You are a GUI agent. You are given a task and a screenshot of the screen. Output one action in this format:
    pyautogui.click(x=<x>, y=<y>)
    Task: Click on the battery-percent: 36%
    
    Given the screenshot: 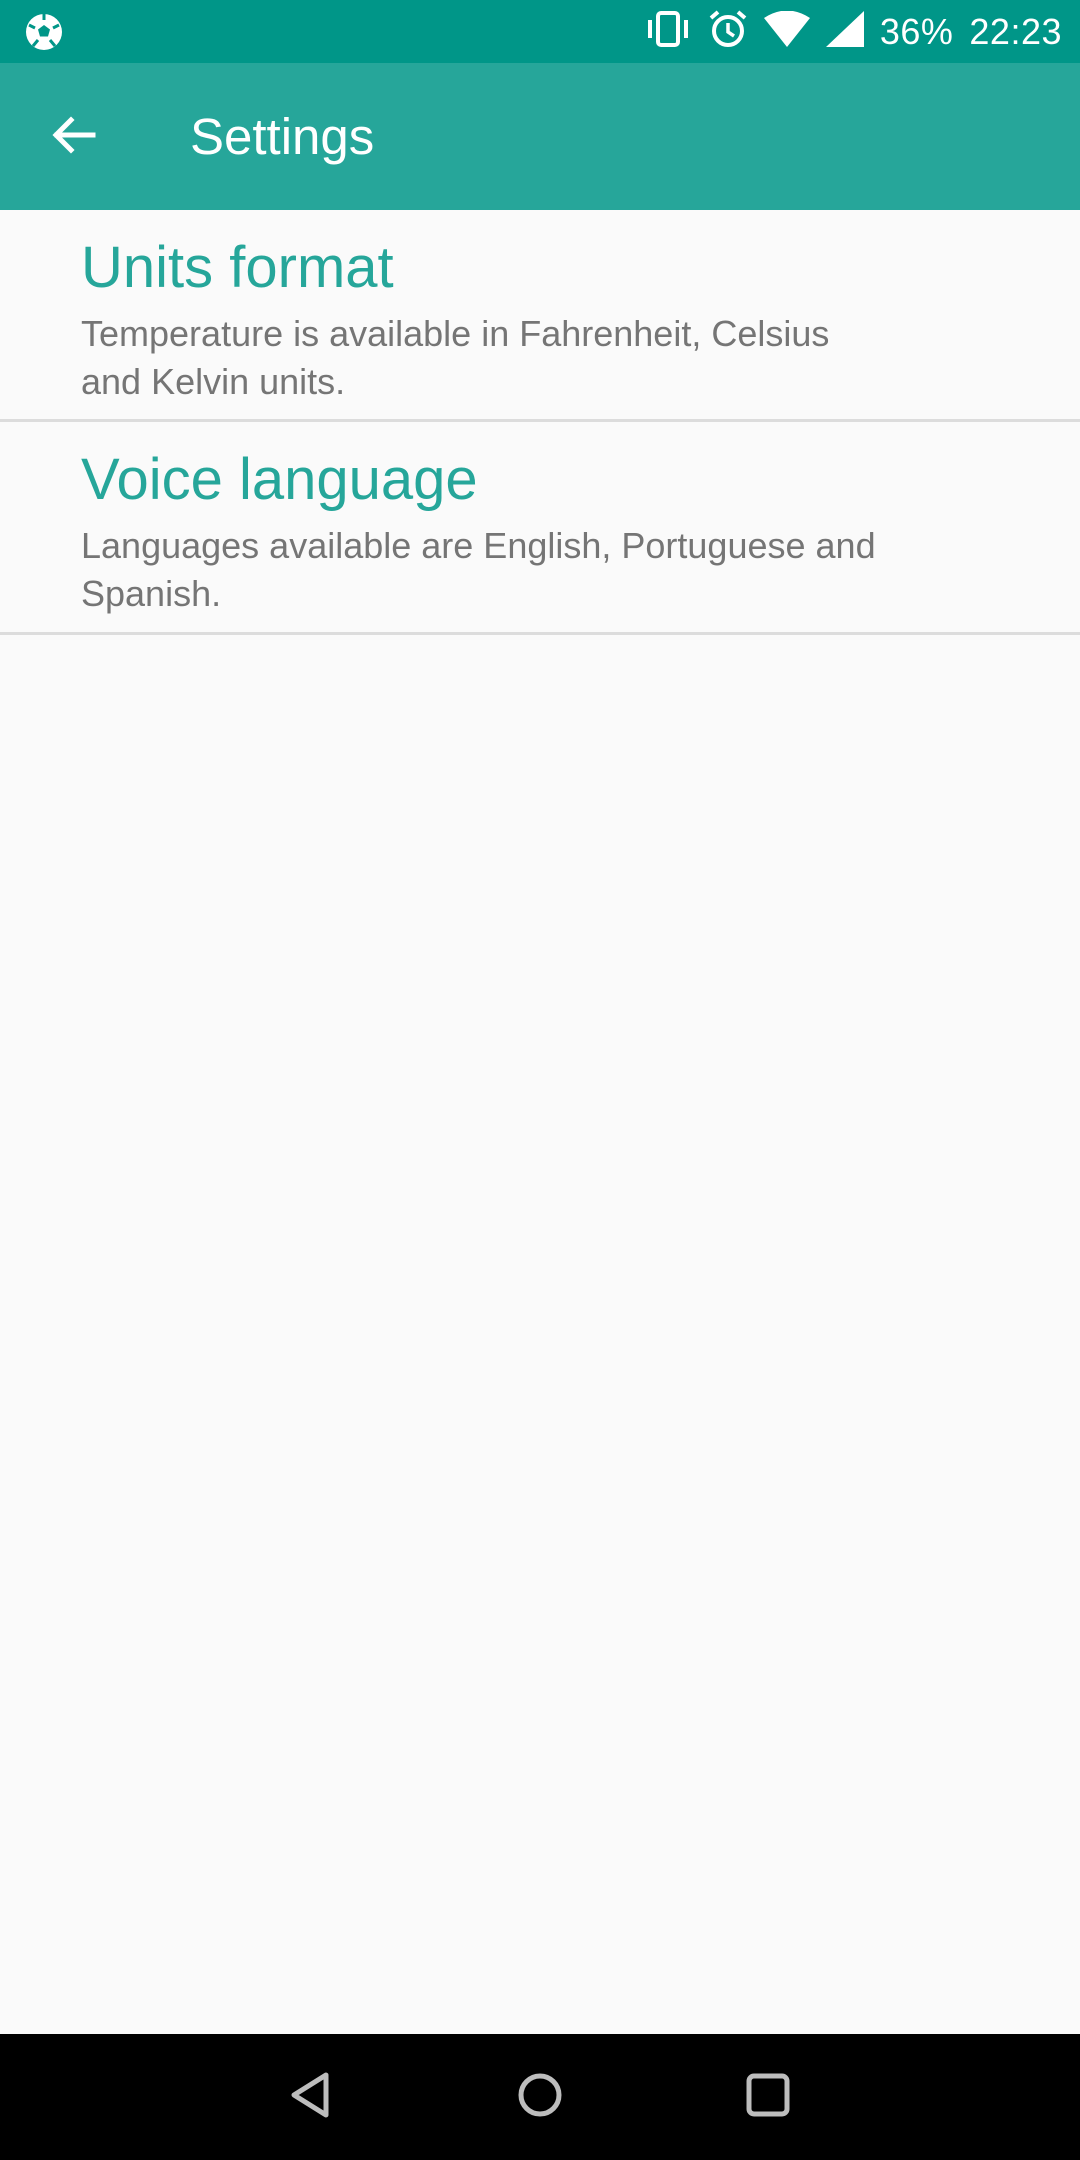 What is the action you would take?
    pyautogui.click(x=916, y=31)
    